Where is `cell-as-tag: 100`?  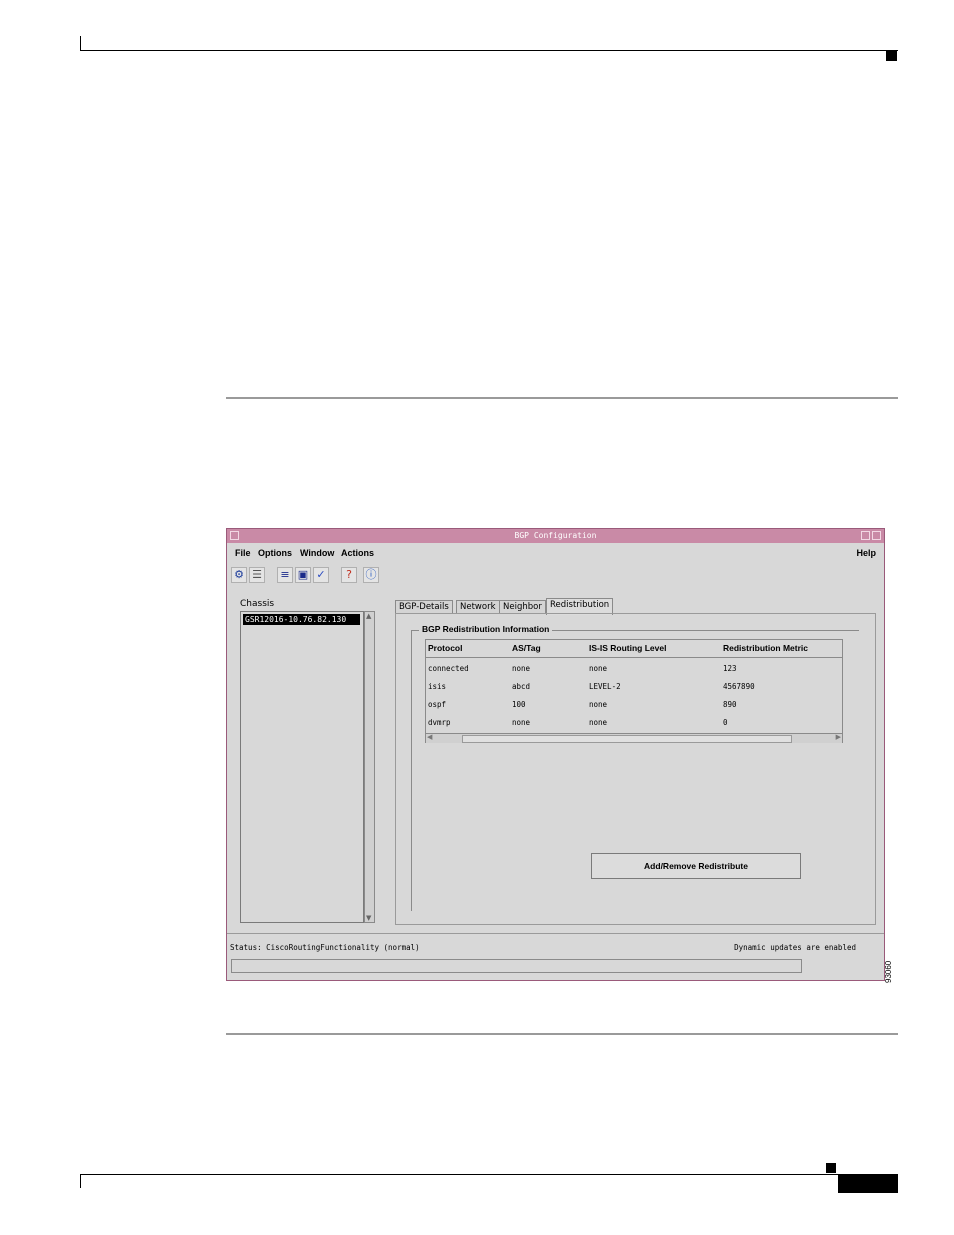
cell-as-tag: 100 is located at coordinates (519, 704).